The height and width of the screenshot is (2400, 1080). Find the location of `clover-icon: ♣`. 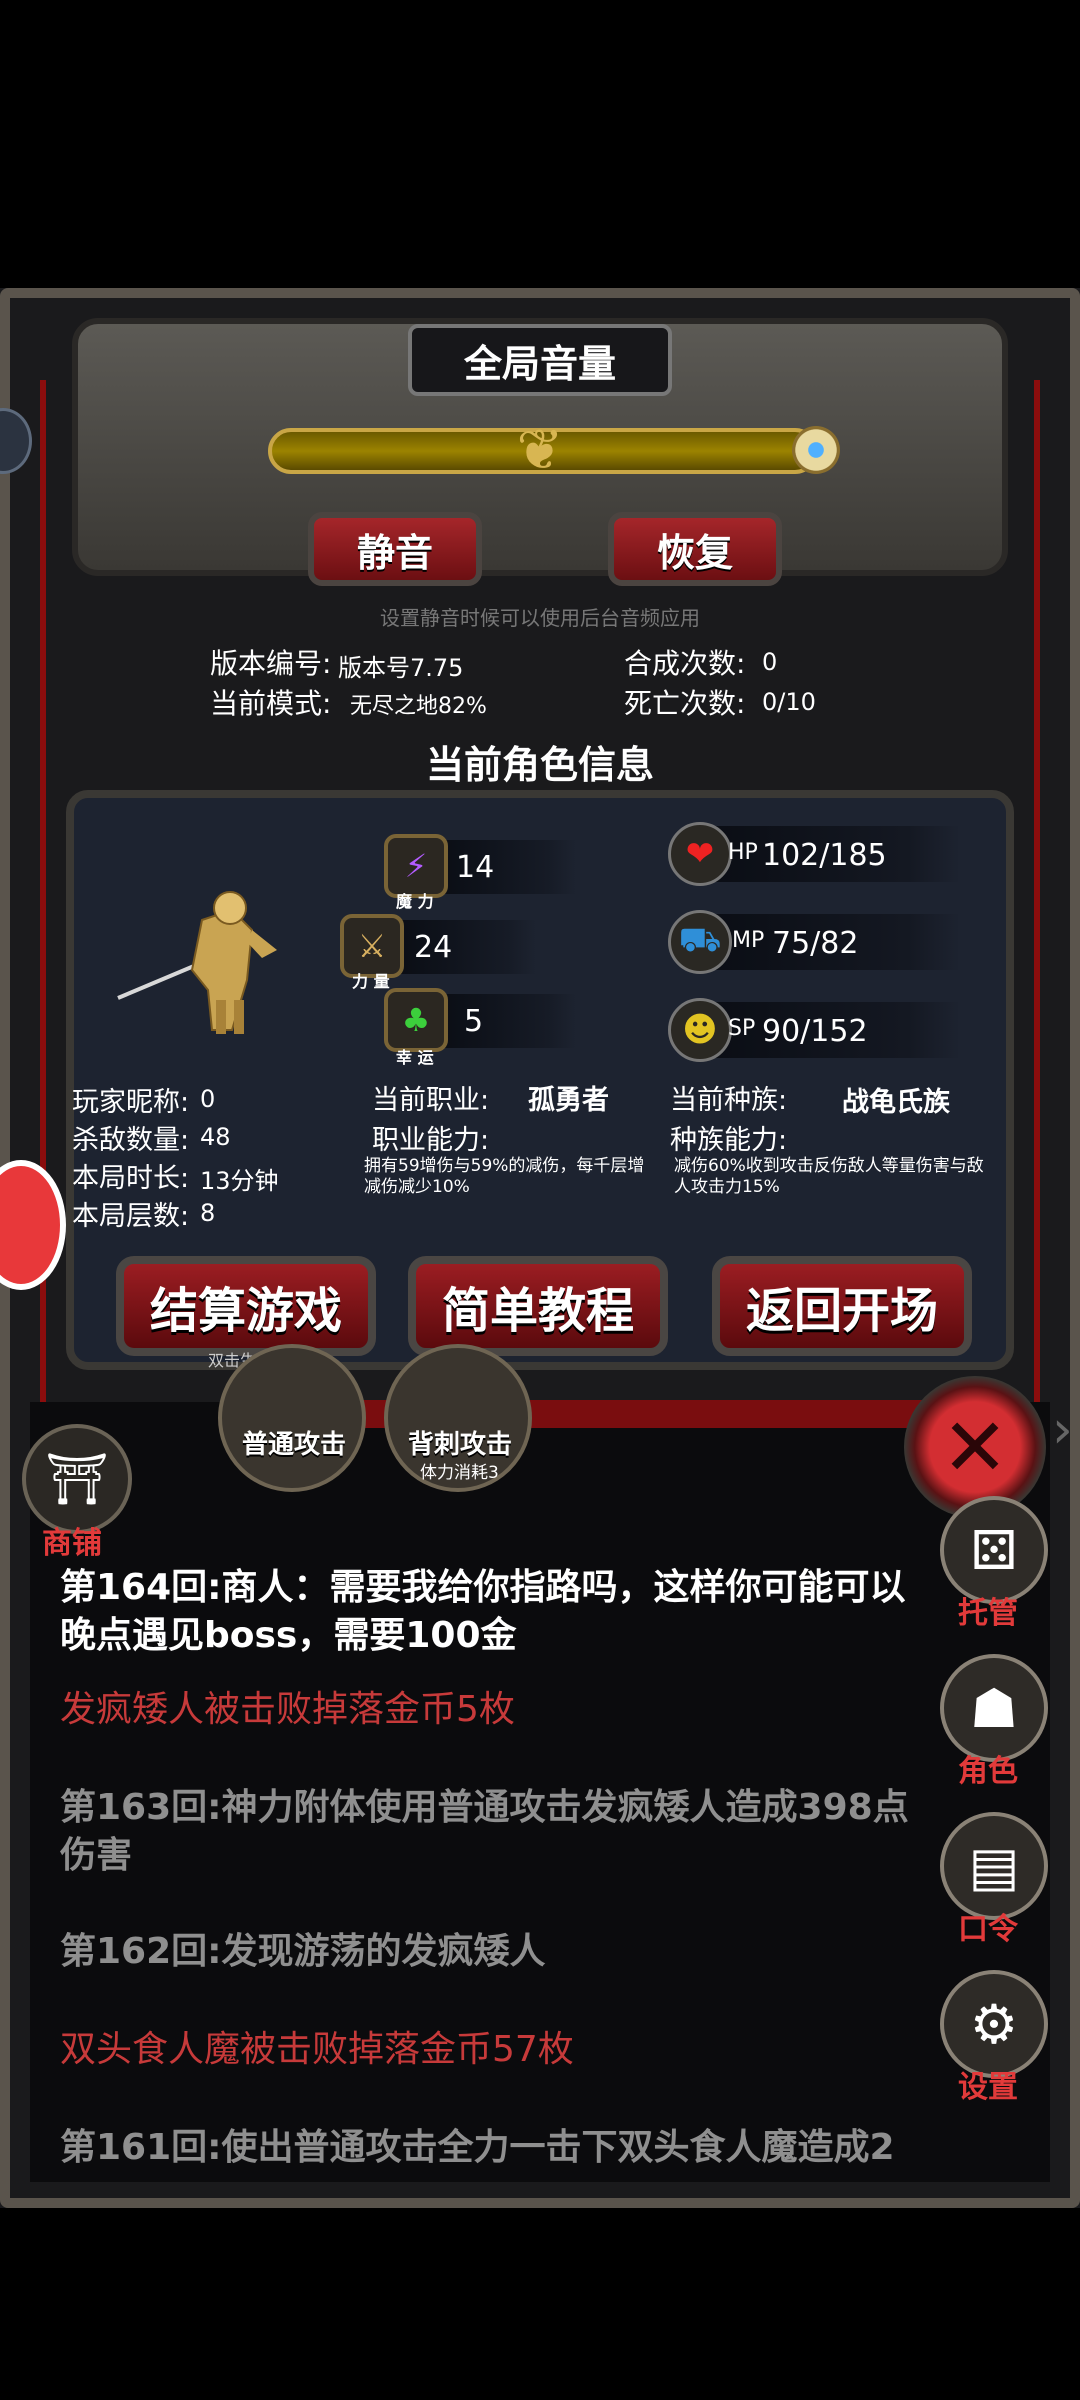

clover-icon: ♣ is located at coordinates (416, 1020).